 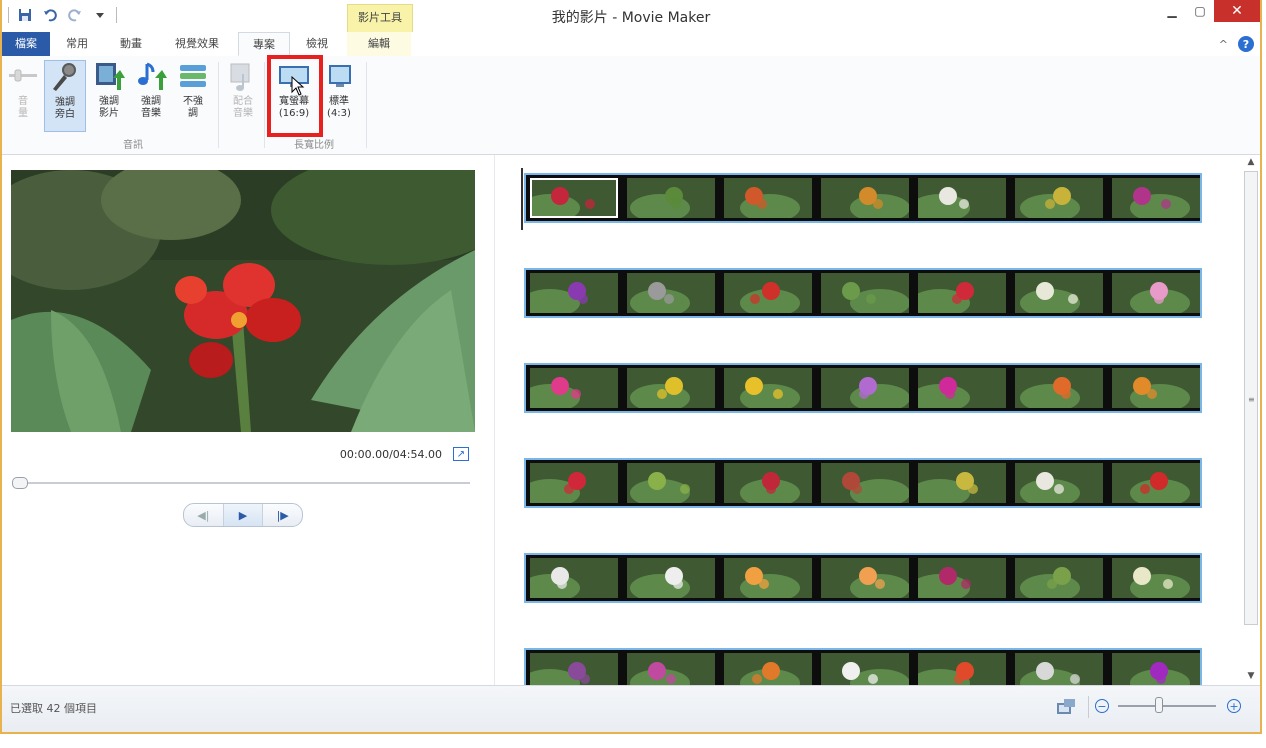 What do you see at coordinates (243, 301) in the screenshot?
I see `preview-video` at bounding box center [243, 301].